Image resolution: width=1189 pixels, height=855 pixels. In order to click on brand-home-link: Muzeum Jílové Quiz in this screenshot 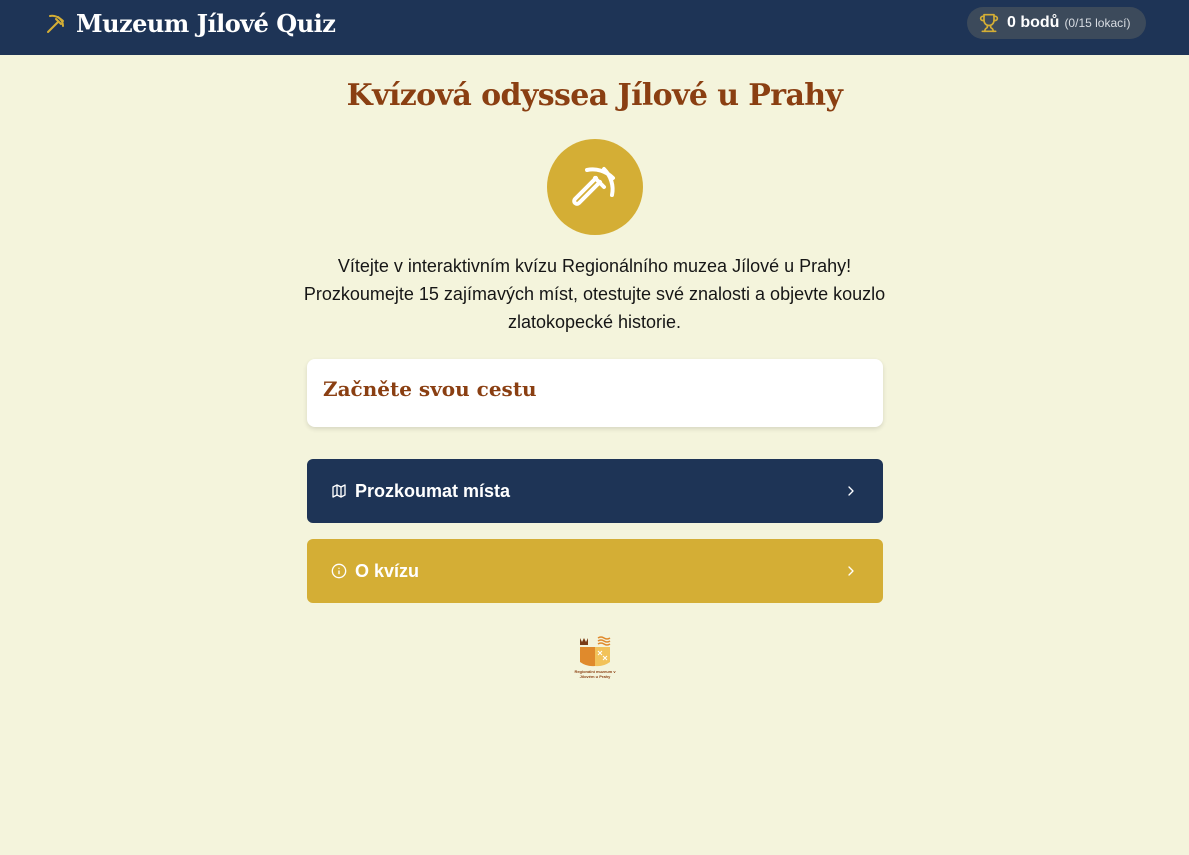, I will do `click(190, 23)`.